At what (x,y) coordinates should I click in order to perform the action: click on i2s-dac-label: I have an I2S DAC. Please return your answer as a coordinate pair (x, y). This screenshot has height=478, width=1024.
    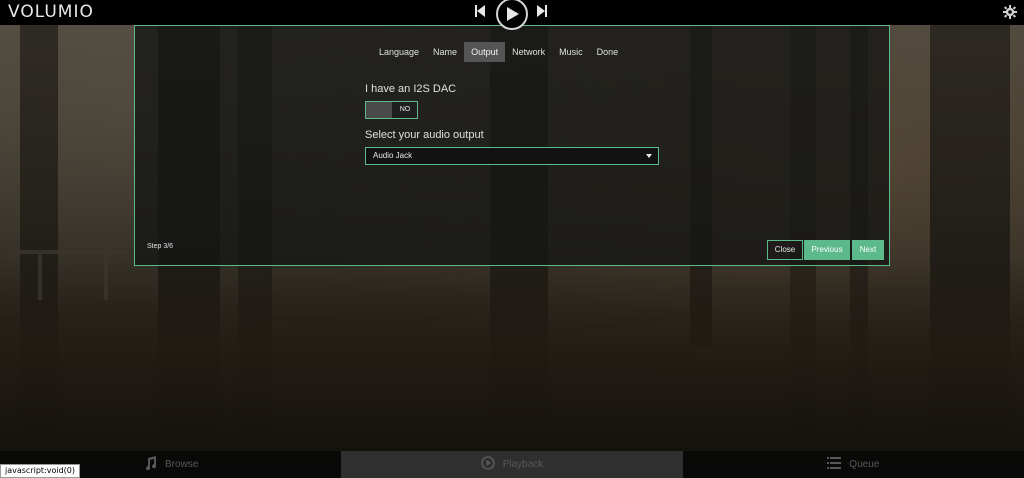
    Looking at the image, I should click on (411, 89).